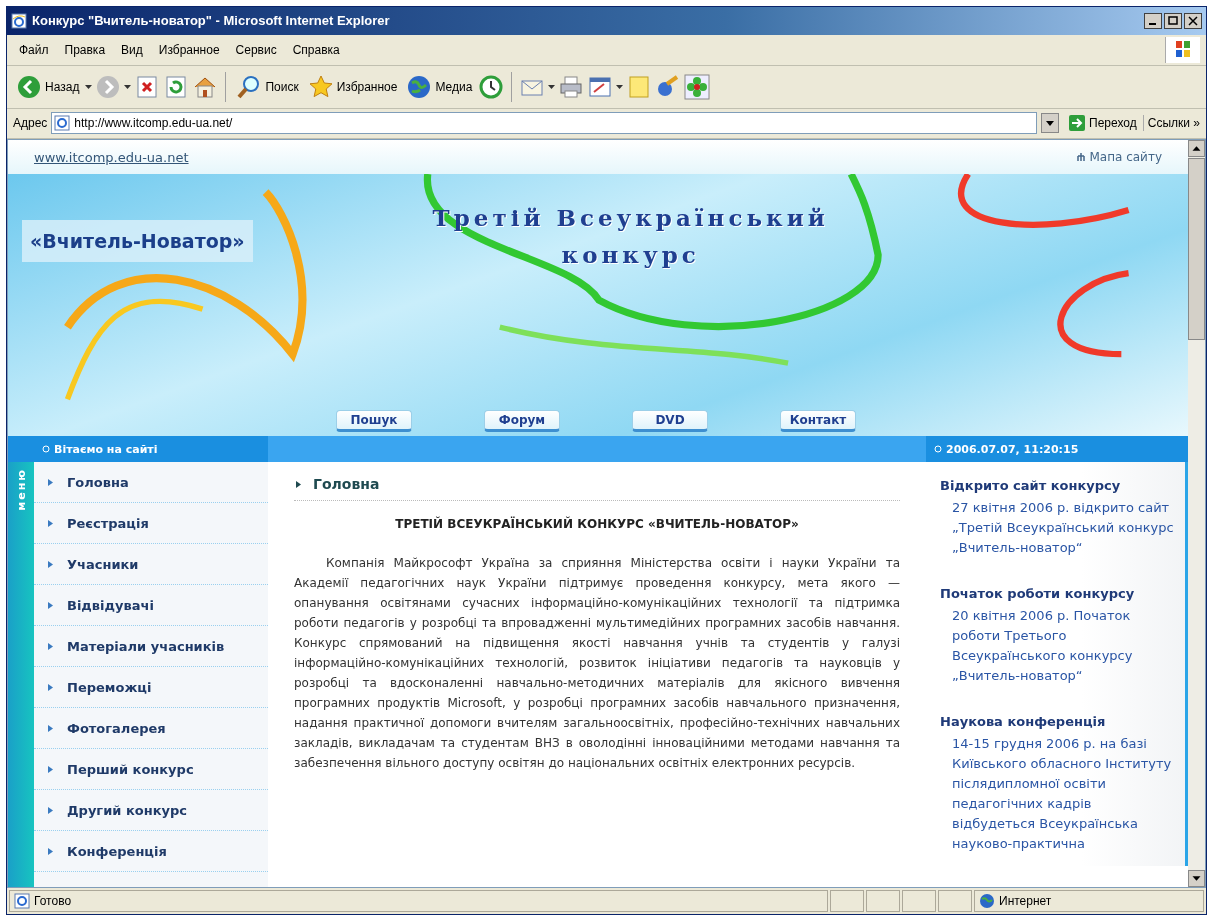 The image size is (1213, 919). Describe the element at coordinates (1103, 123) in the screenshot. I see `go-button: Переход` at that location.